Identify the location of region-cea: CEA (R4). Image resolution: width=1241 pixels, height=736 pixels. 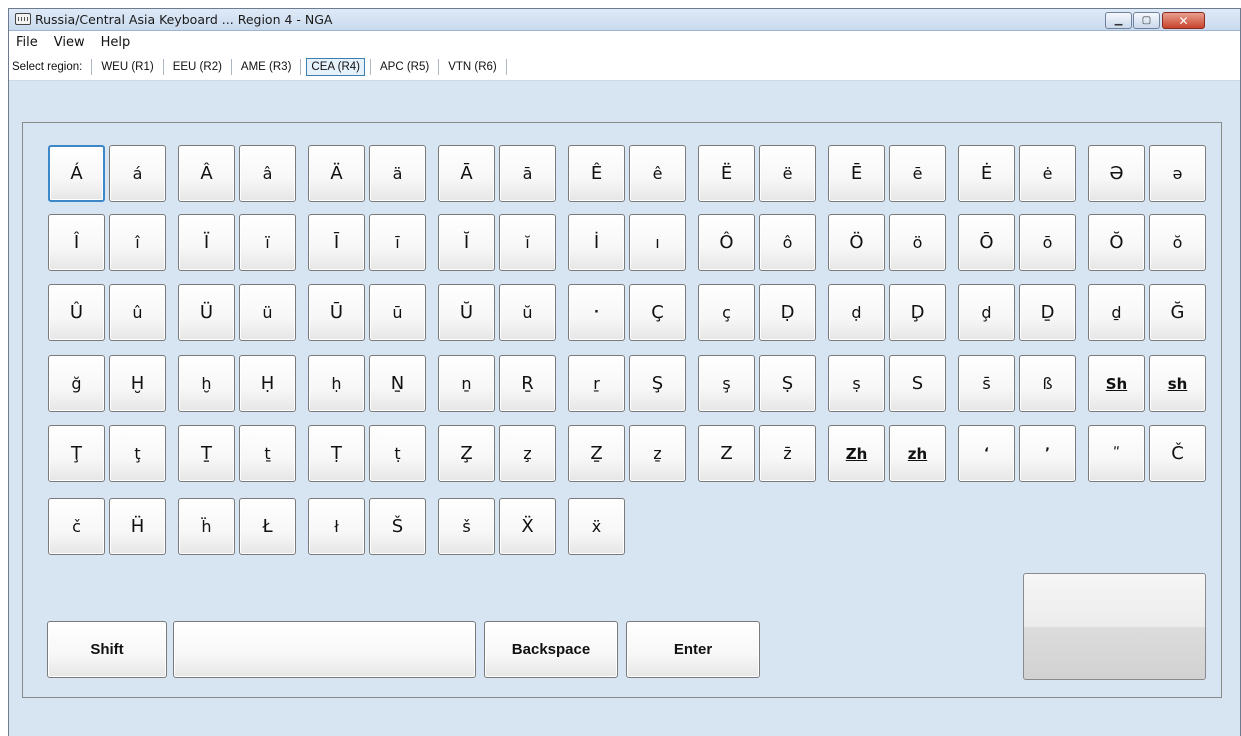
(335, 66).